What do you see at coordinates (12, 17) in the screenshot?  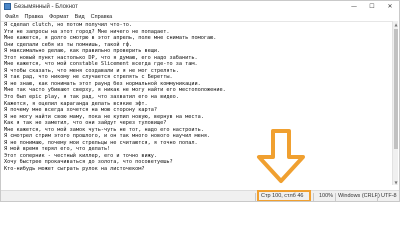 I see `menu-file: Файл` at bounding box center [12, 17].